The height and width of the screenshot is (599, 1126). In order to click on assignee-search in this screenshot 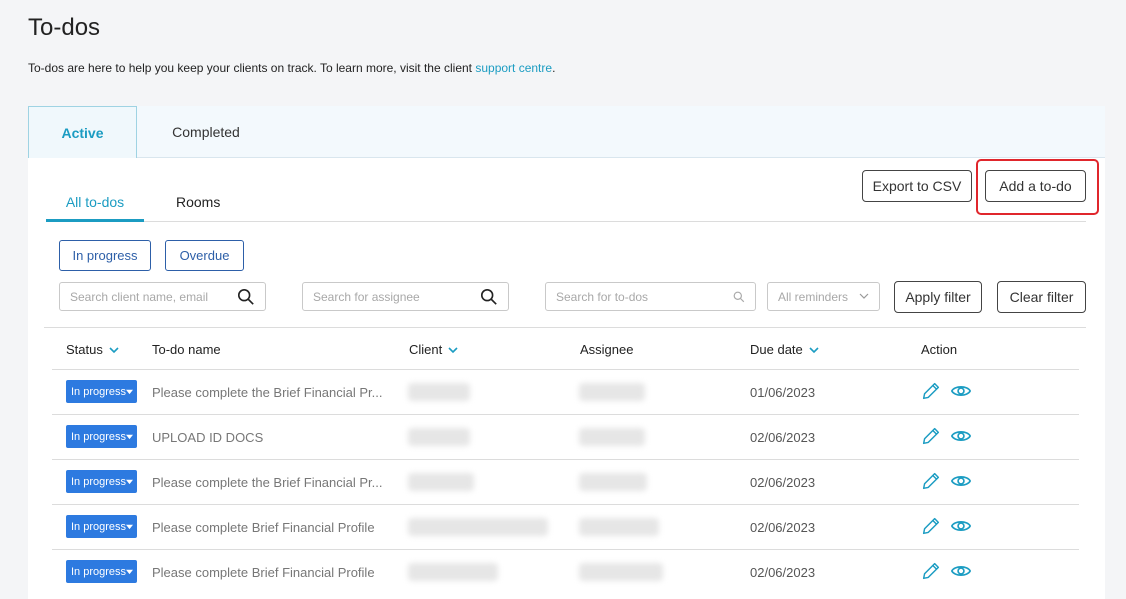, I will do `click(405, 296)`.